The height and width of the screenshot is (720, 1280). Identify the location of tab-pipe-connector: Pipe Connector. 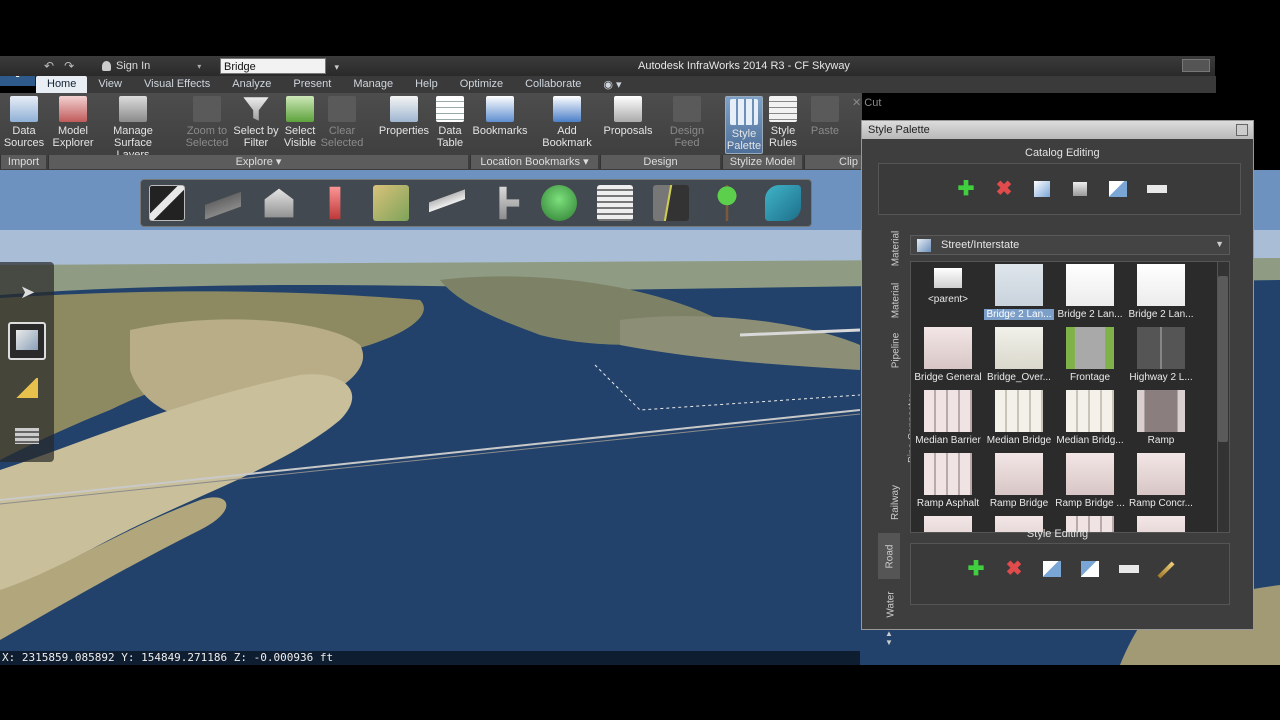
(898, 430).